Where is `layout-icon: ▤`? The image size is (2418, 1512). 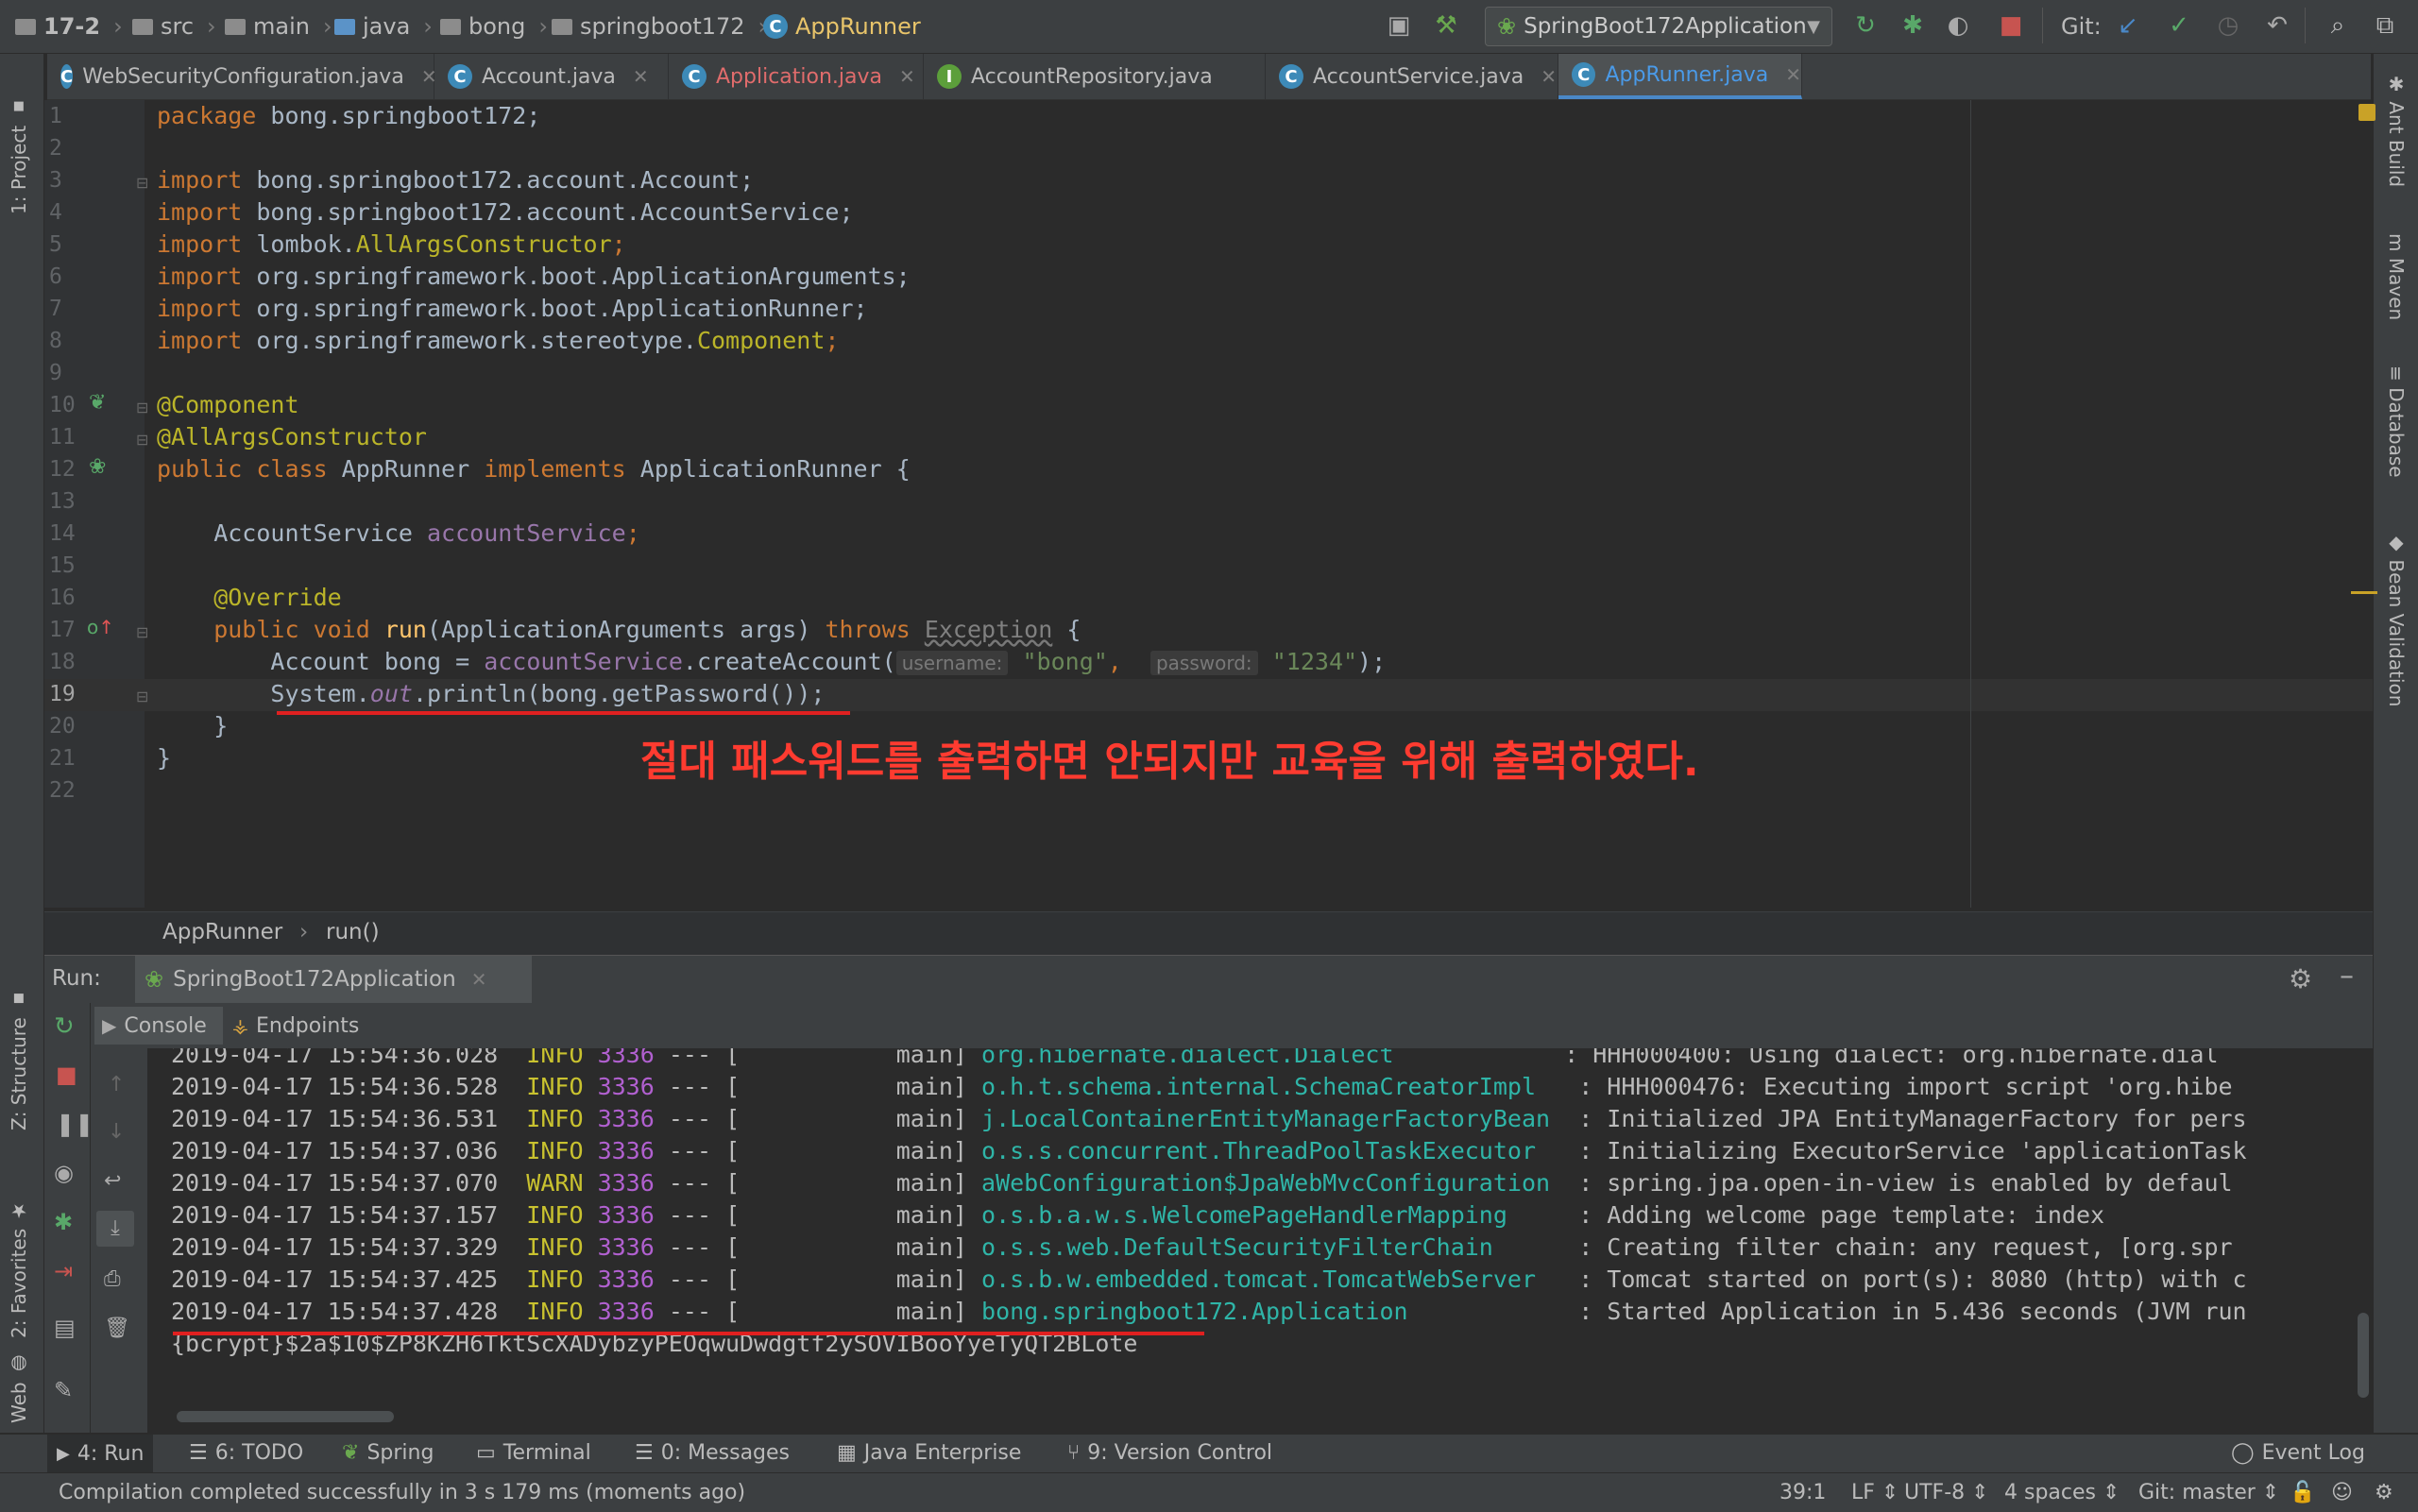 layout-icon: ▤ is located at coordinates (65, 1328).